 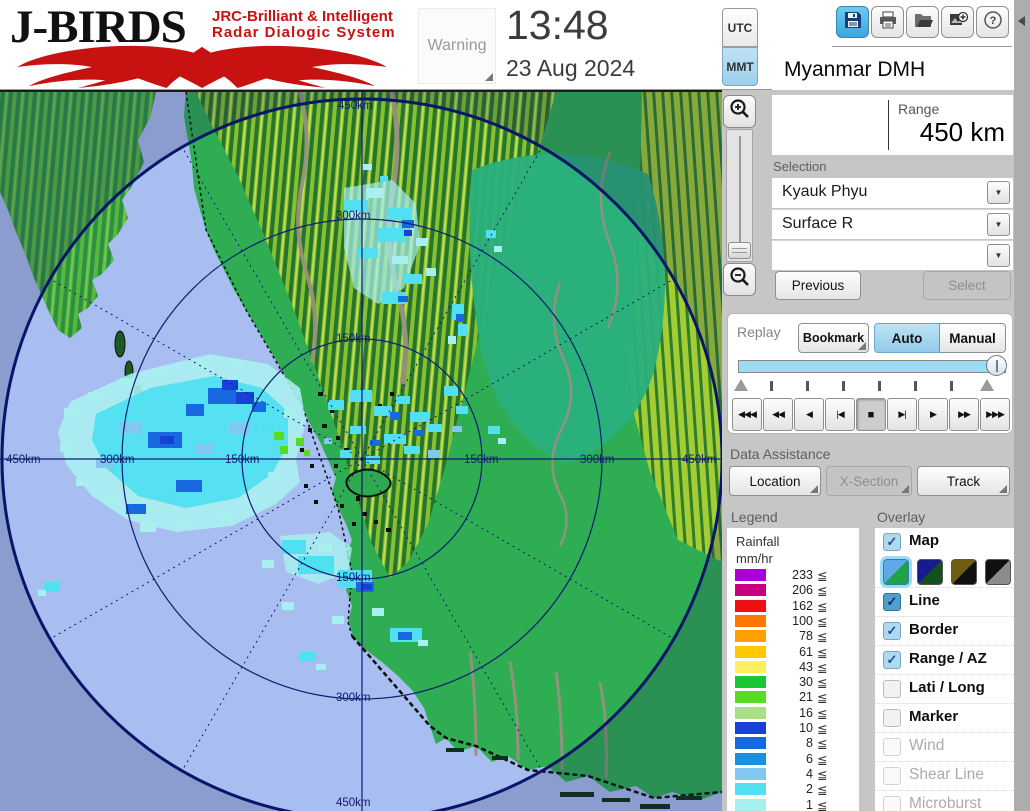 What do you see at coordinates (944, 601) in the screenshot?
I see `overlay-row-line: ✓ Line` at bounding box center [944, 601].